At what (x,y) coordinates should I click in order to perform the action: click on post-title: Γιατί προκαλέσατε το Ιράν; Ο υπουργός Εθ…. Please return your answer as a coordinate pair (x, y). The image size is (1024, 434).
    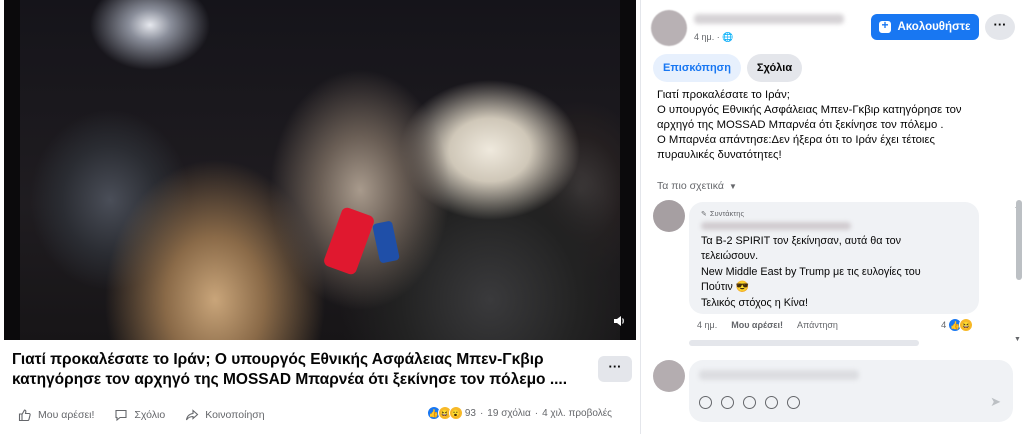
    Looking at the image, I should click on (297, 370).